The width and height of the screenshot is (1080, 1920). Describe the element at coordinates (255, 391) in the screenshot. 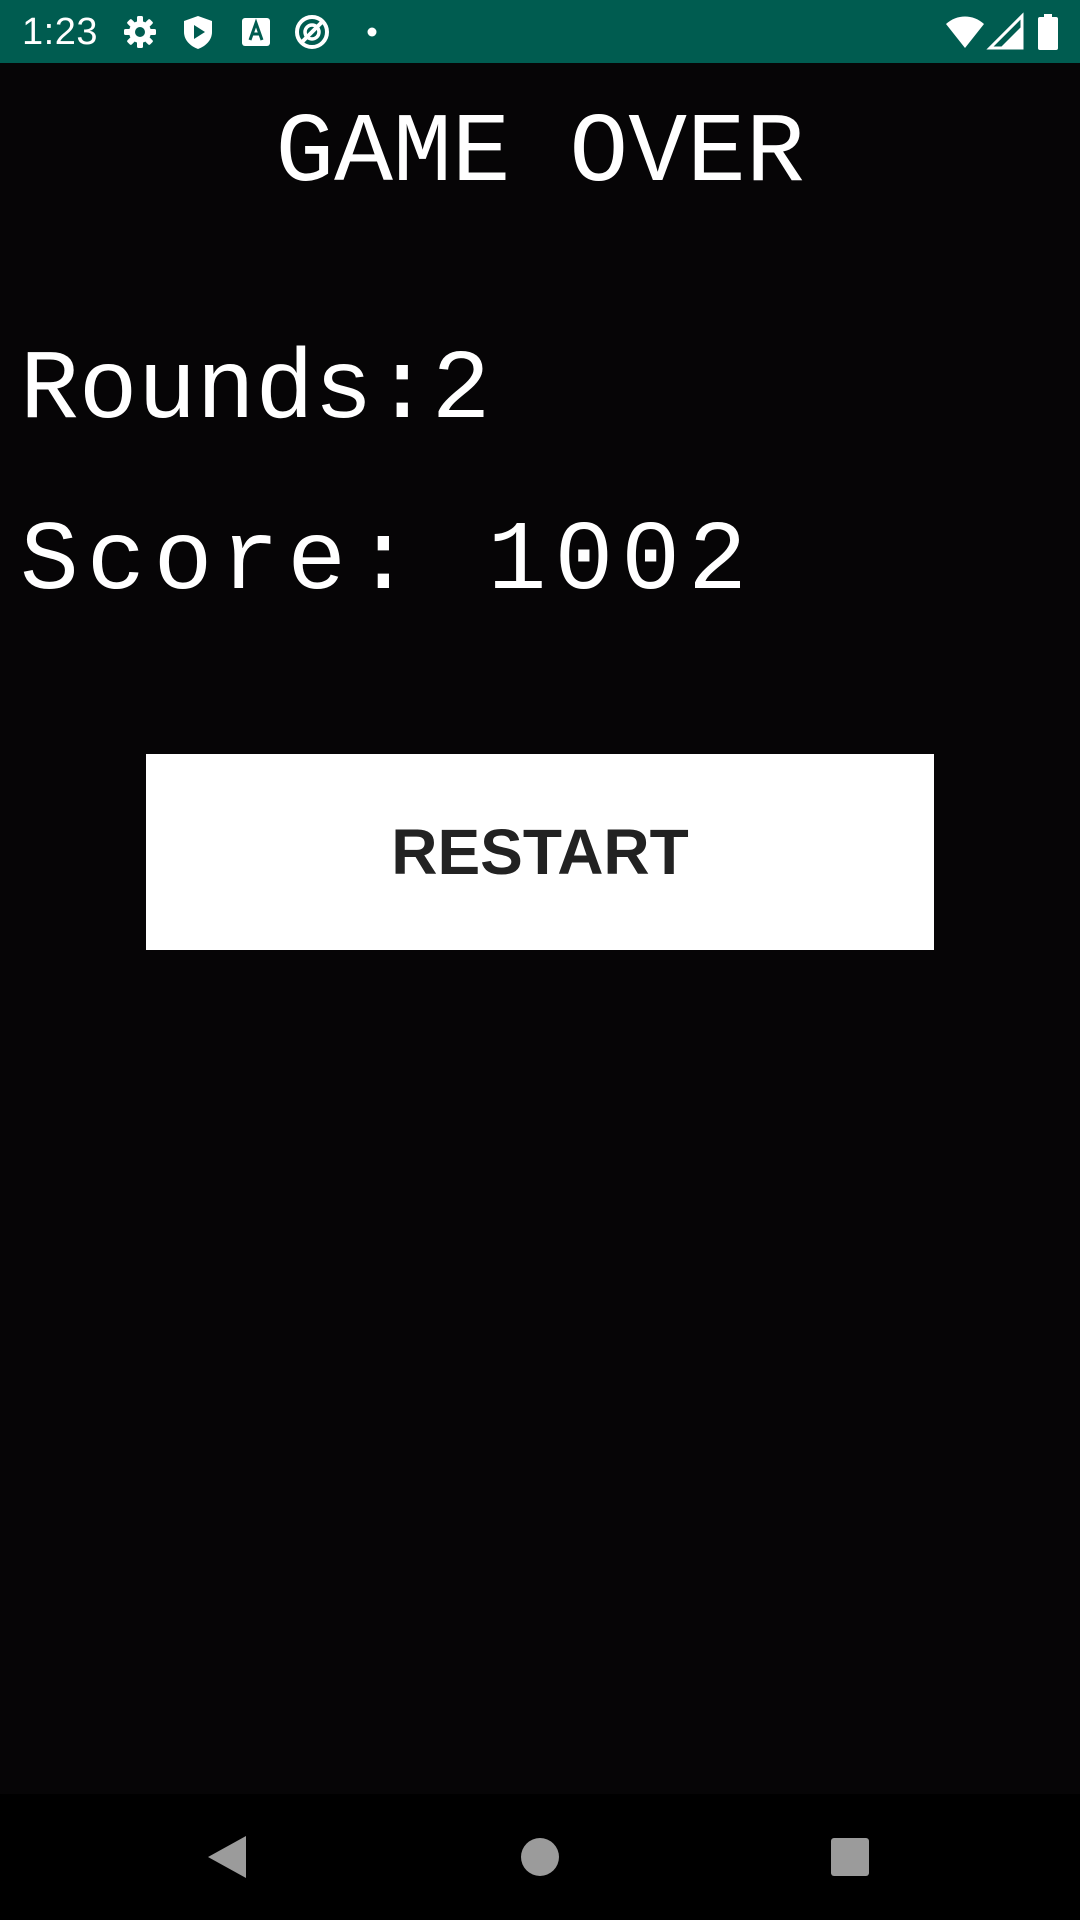

I see `rounds-text: Rounds:2` at that location.